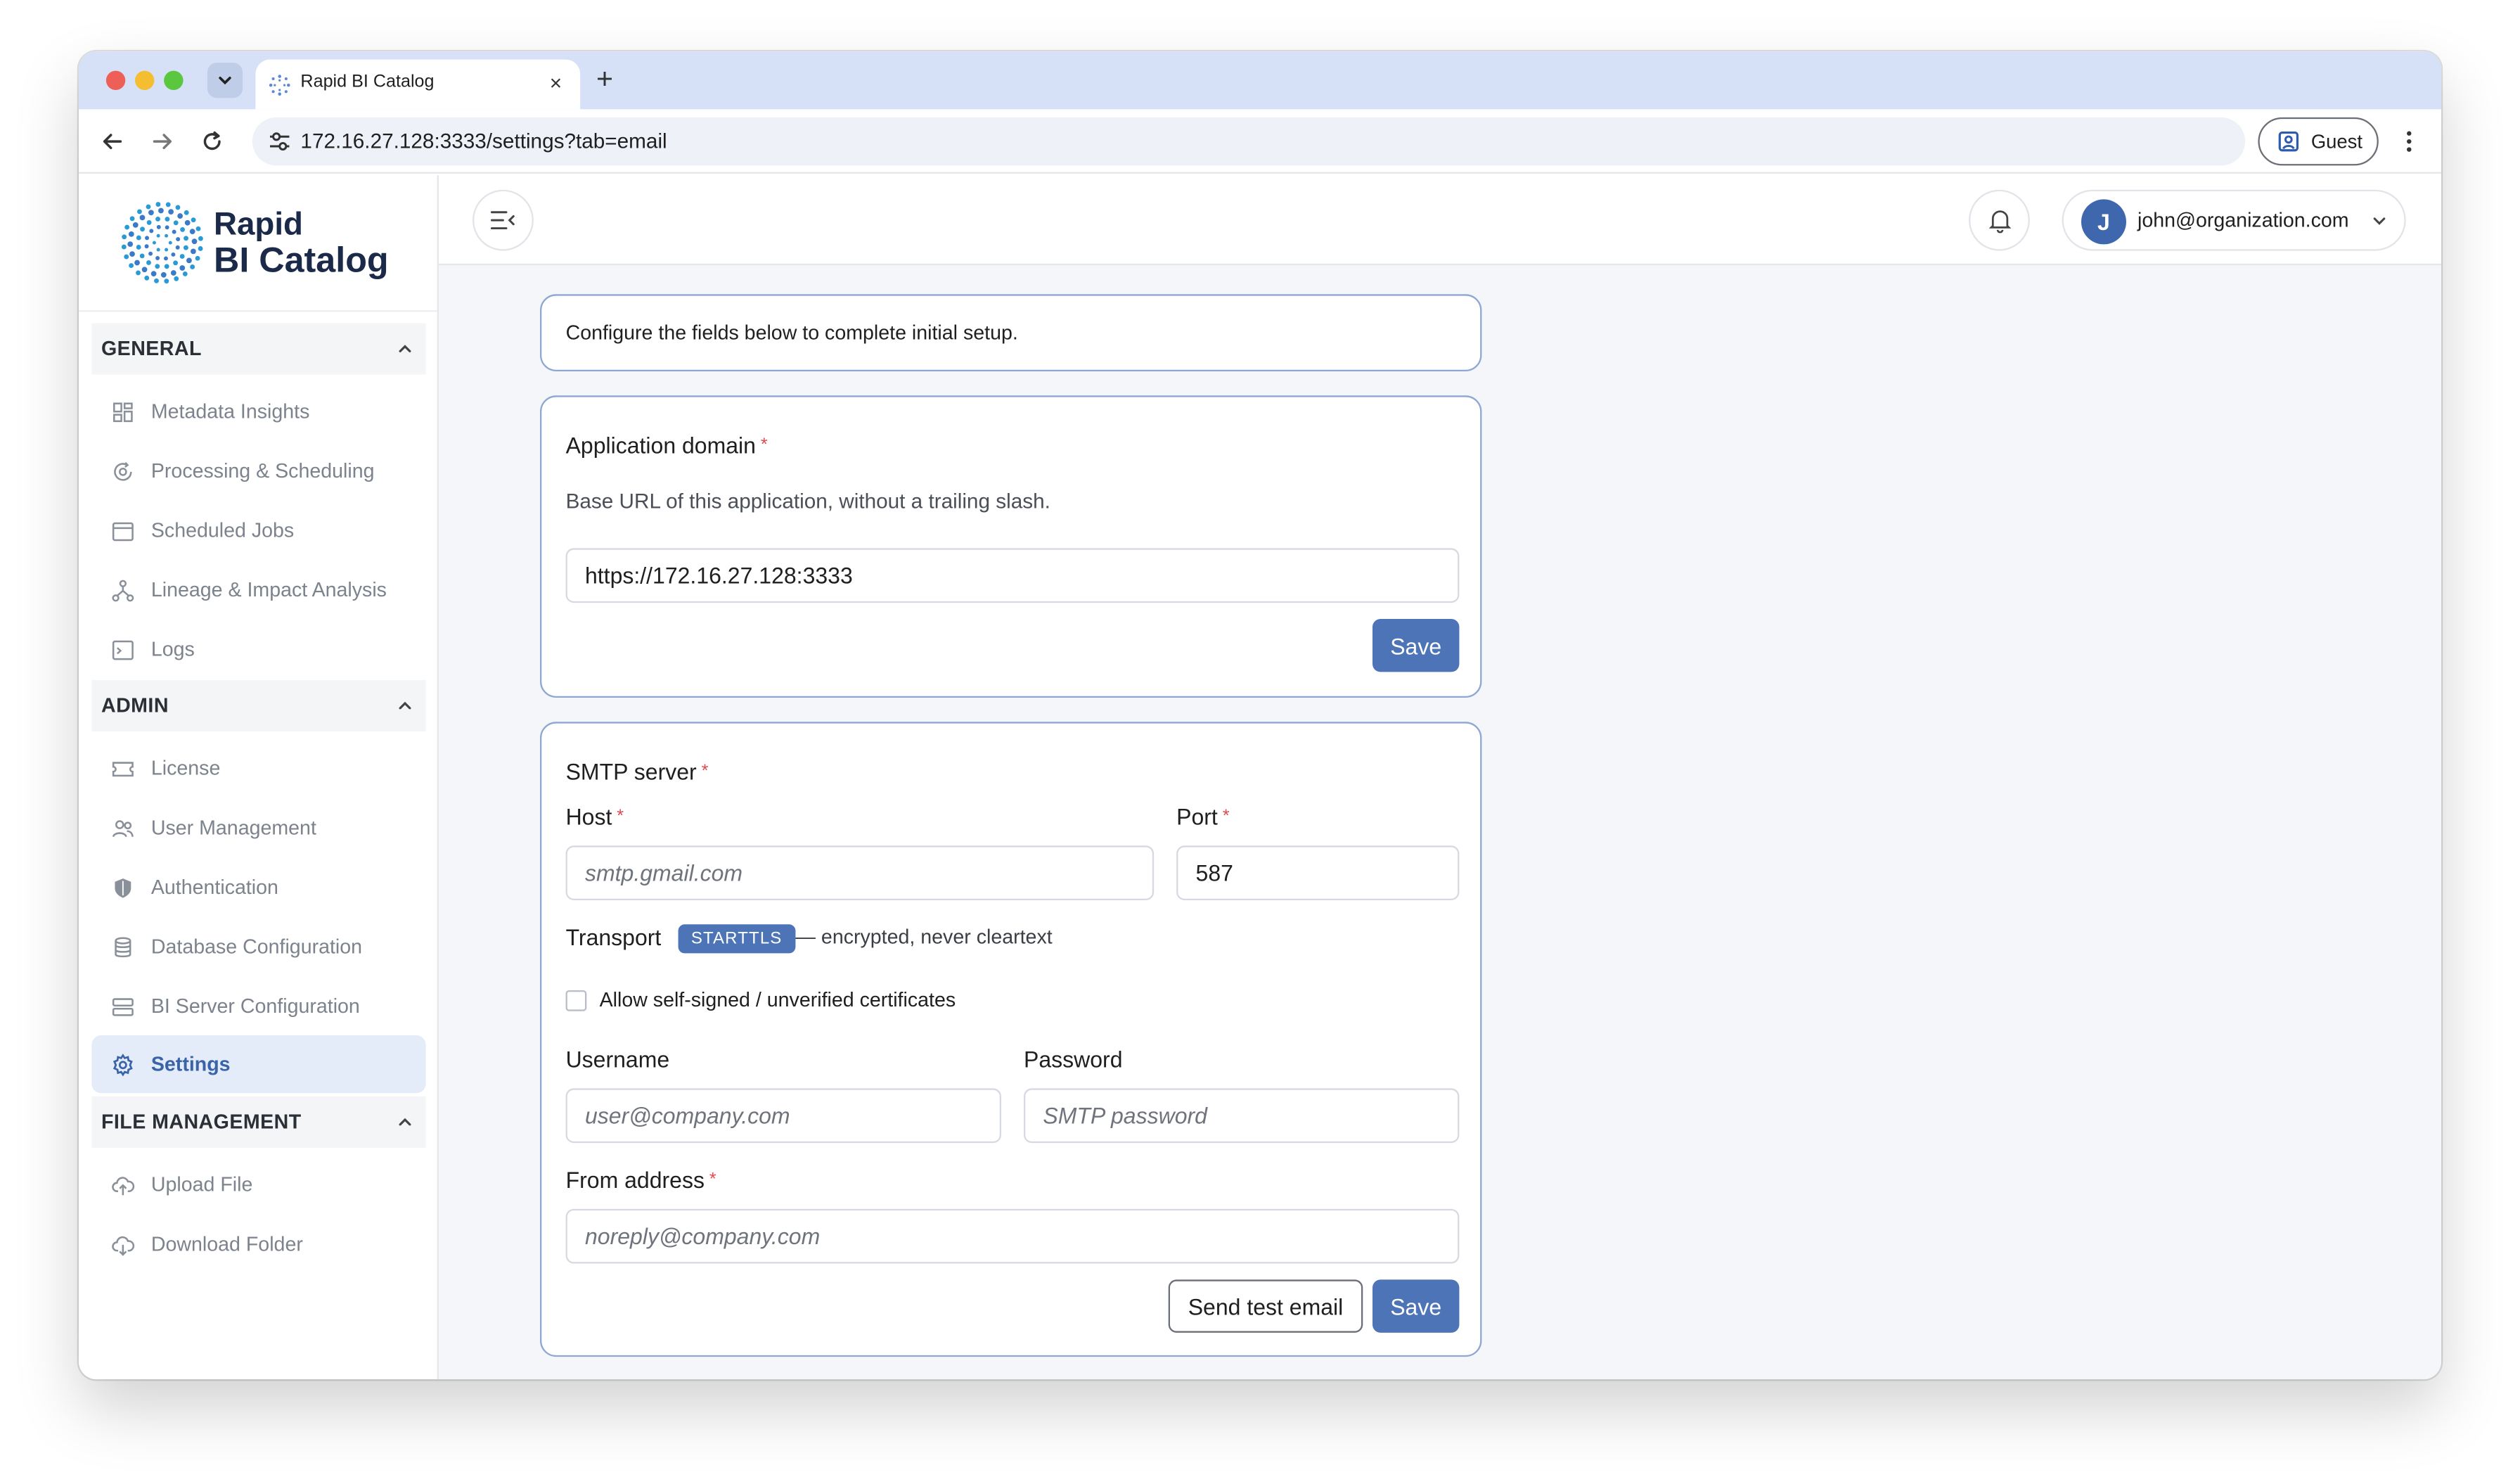 Image resolution: width=2520 pixels, height=1484 pixels. I want to click on app-favicon-icon, so click(279, 86).